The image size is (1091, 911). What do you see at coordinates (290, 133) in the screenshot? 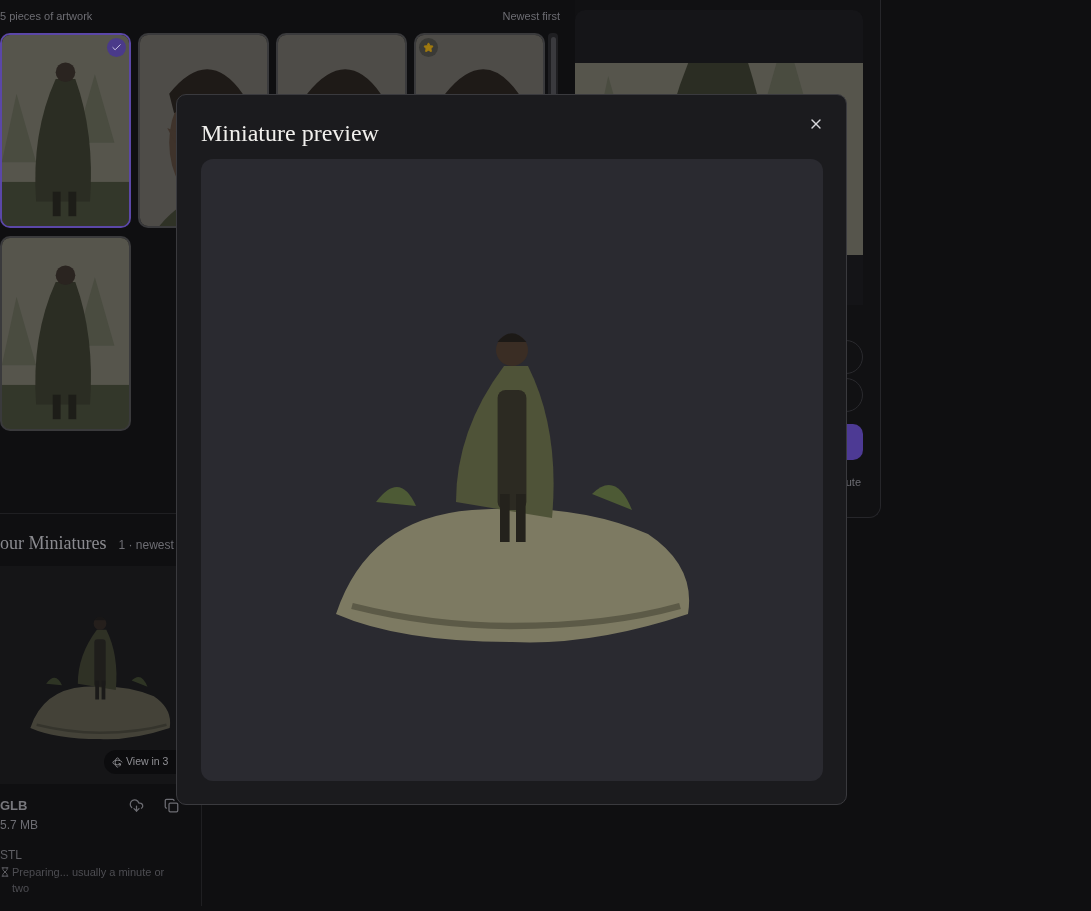
I see `dialog-title: Miniature preview` at bounding box center [290, 133].